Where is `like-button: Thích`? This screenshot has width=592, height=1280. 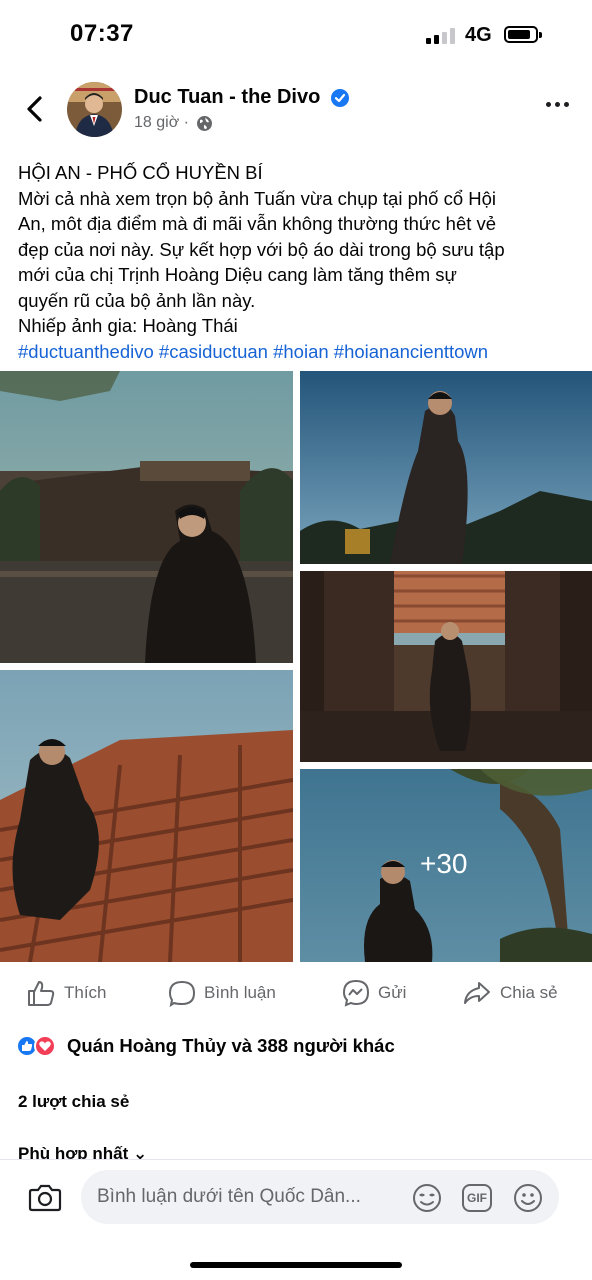 like-button: Thích is located at coordinates (66, 993).